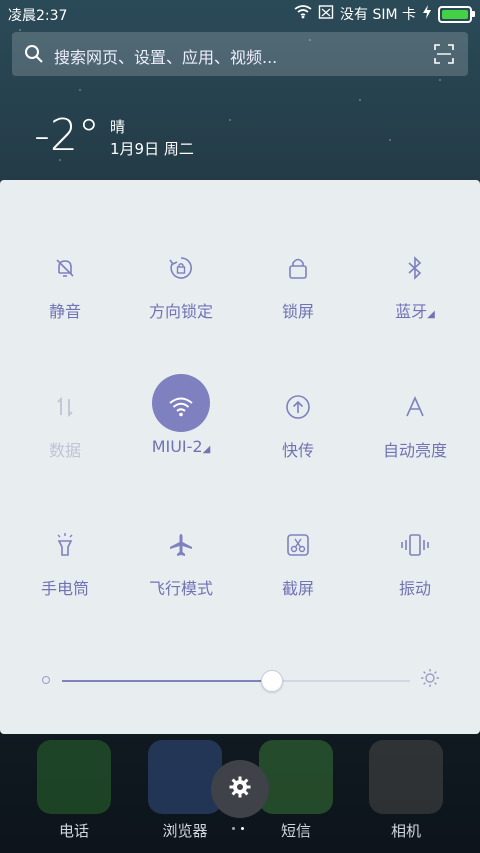 Image resolution: width=480 pixels, height=853 pixels. What do you see at coordinates (65, 545) in the screenshot?
I see `flashlight-icon` at bounding box center [65, 545].